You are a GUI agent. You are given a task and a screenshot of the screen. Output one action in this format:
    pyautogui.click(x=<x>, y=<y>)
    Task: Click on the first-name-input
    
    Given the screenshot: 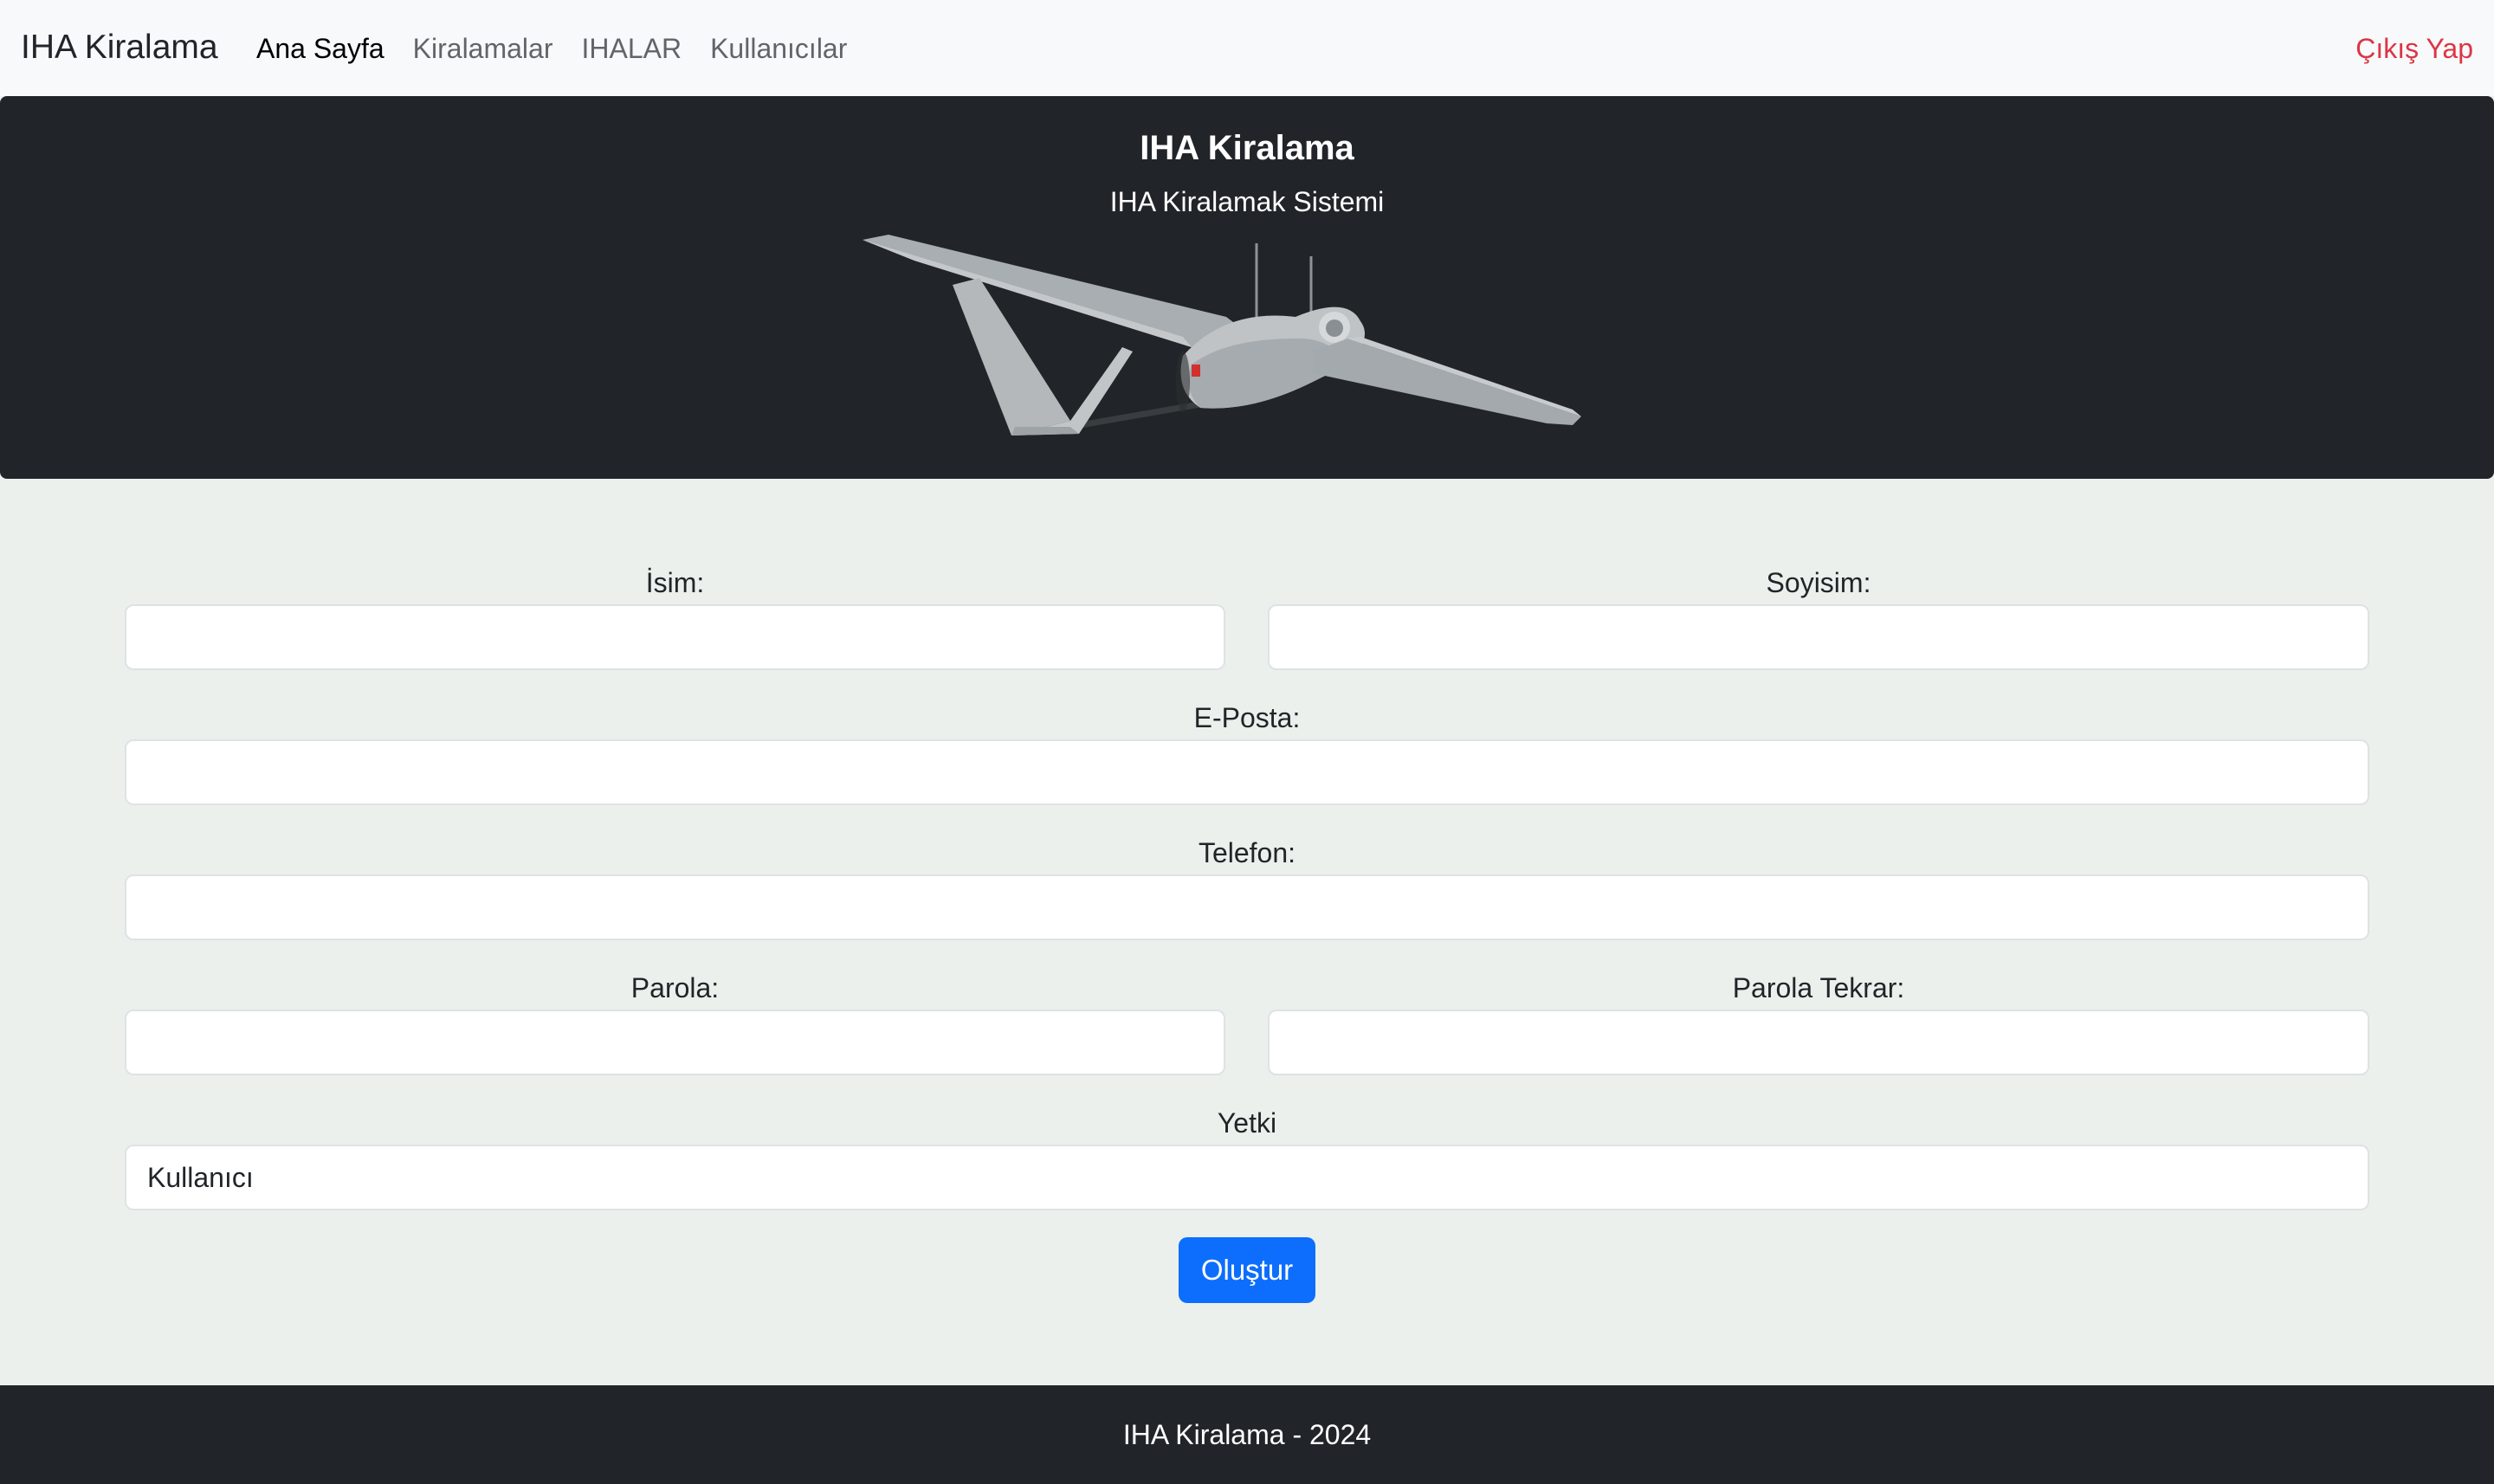 What is the action you would take?
    pyautogui.click(x=675, y=637)
    